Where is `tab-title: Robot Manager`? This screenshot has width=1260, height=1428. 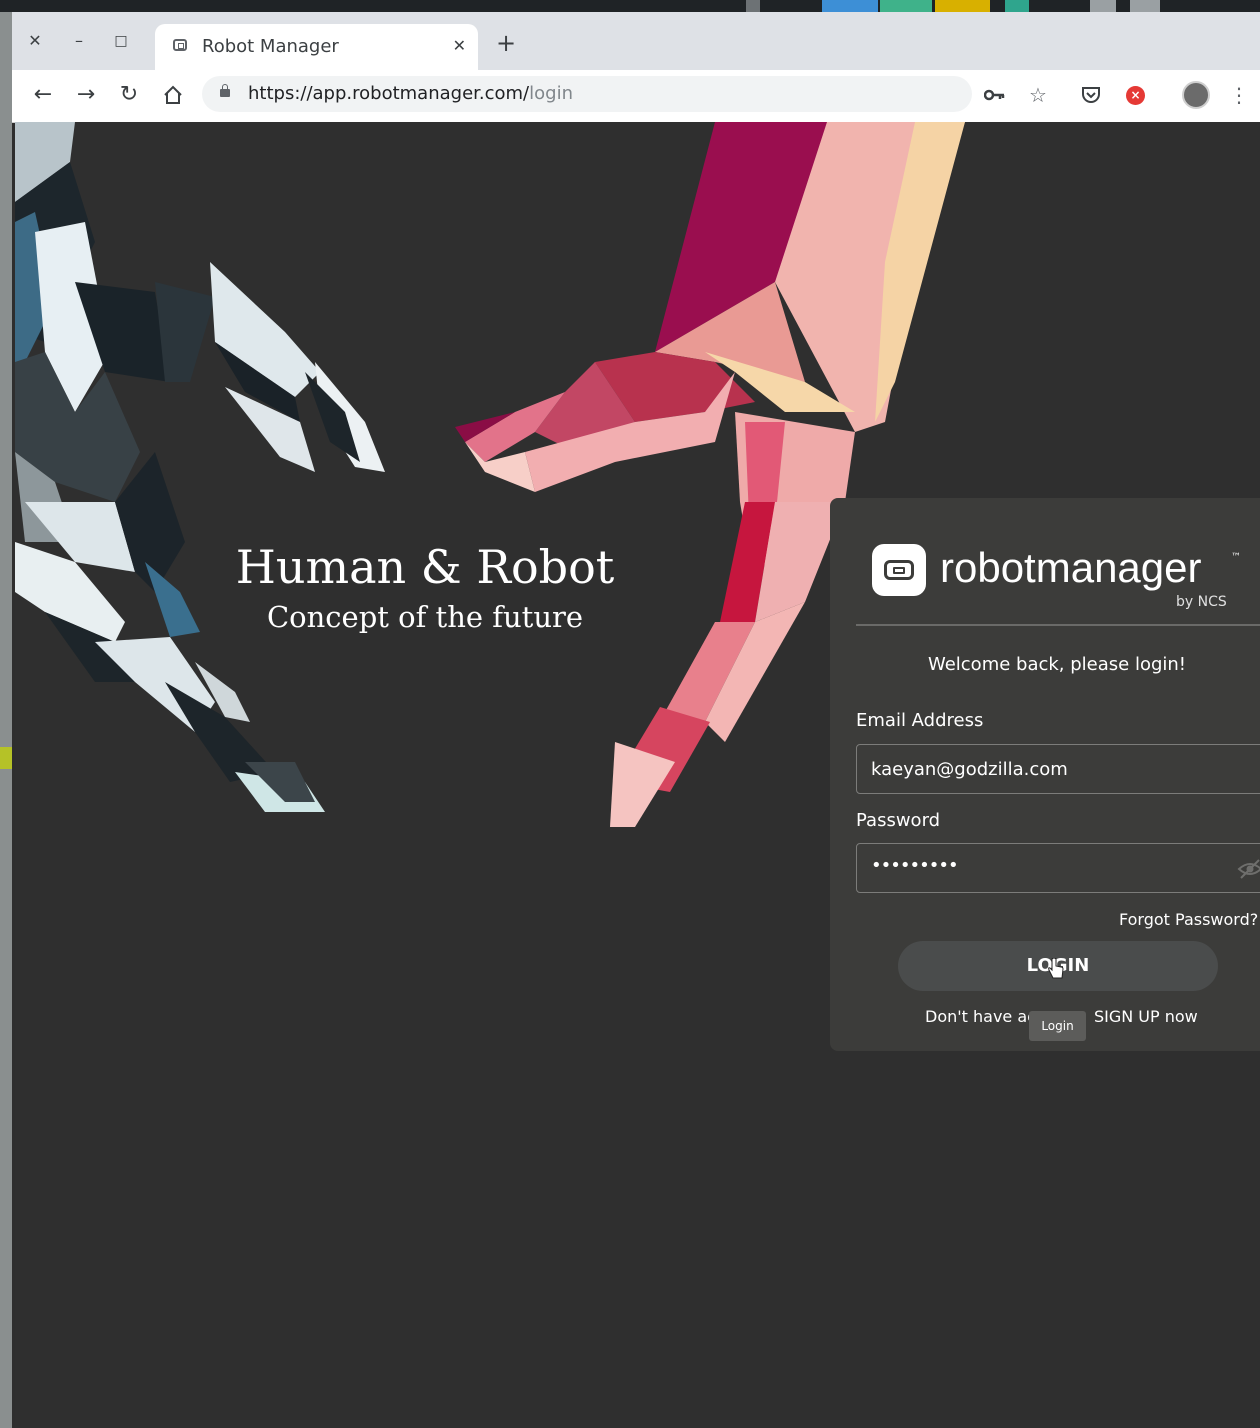
tab-title: Robot Manager is located at coordinates (270, 46).